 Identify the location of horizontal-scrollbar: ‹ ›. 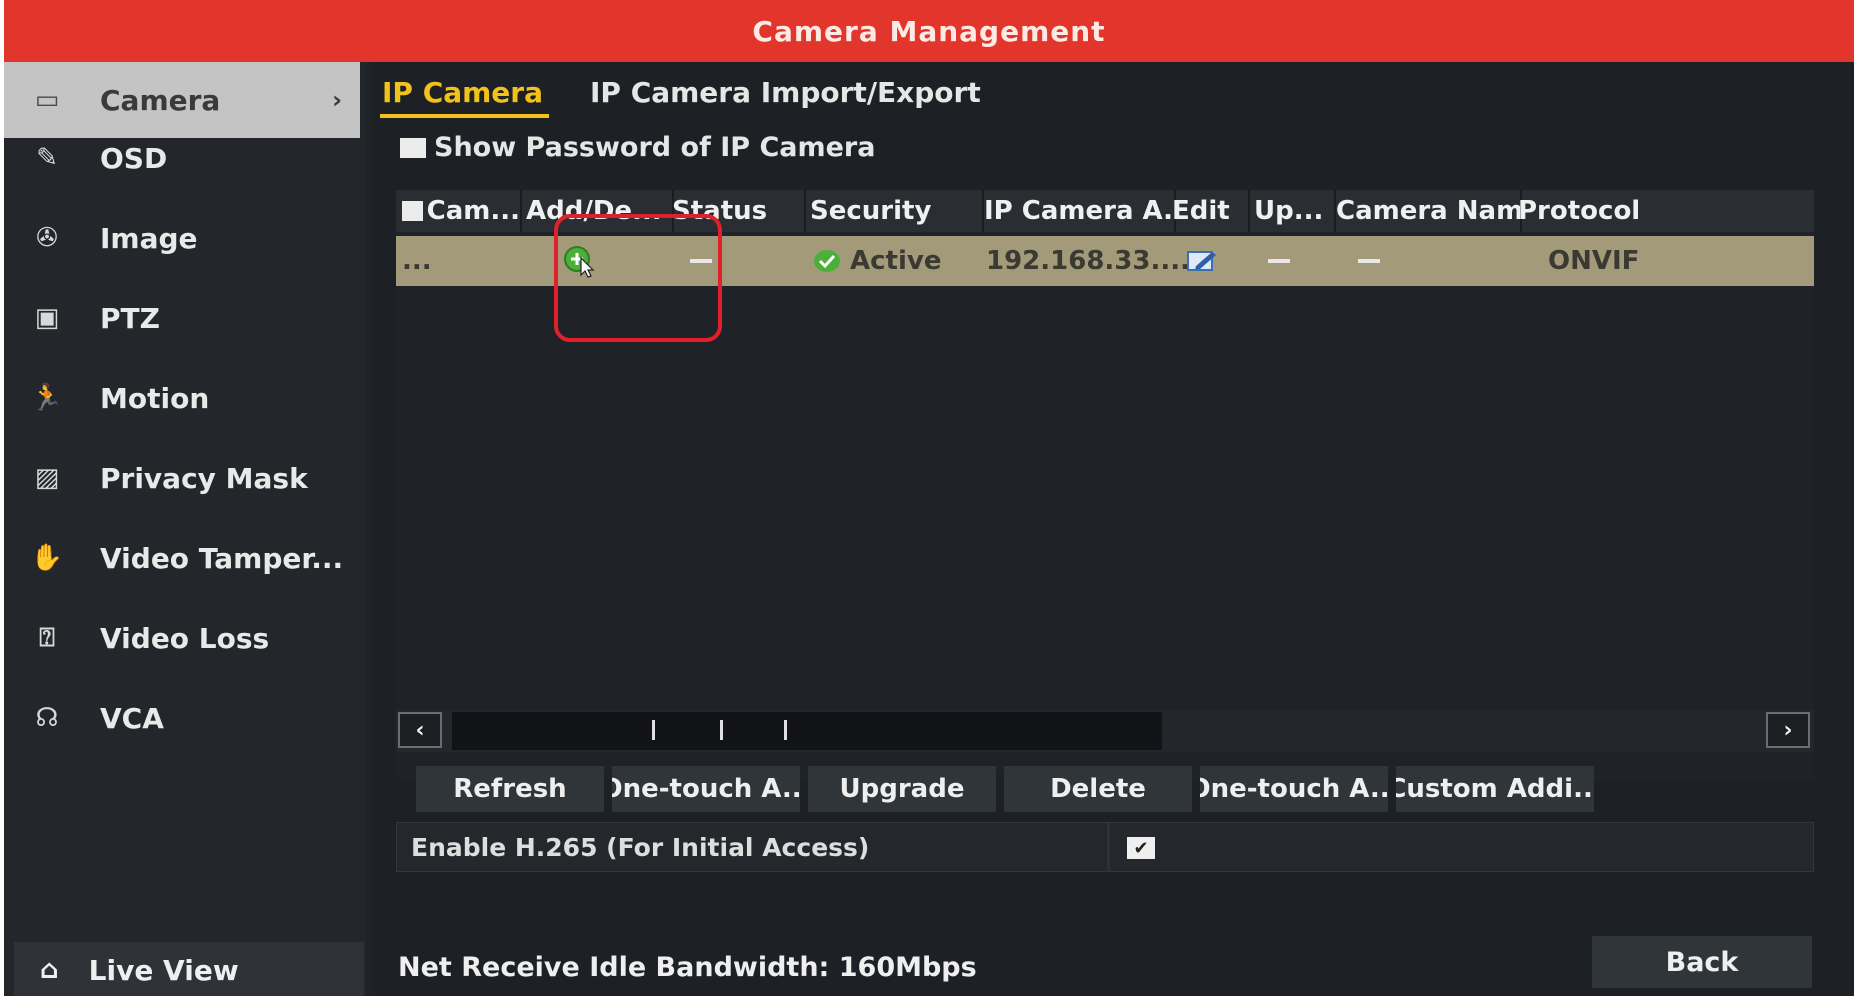
(1105, 731).